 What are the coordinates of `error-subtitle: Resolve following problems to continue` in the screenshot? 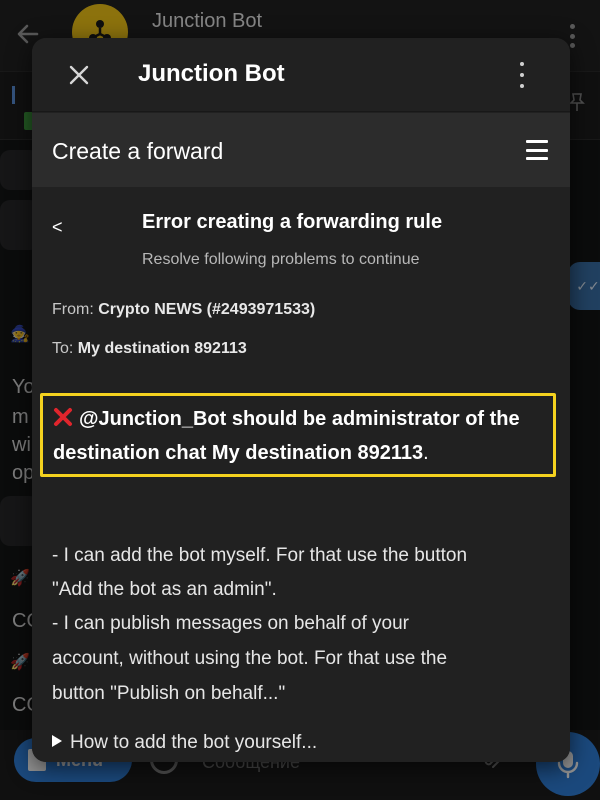 It's located at (281, 259).